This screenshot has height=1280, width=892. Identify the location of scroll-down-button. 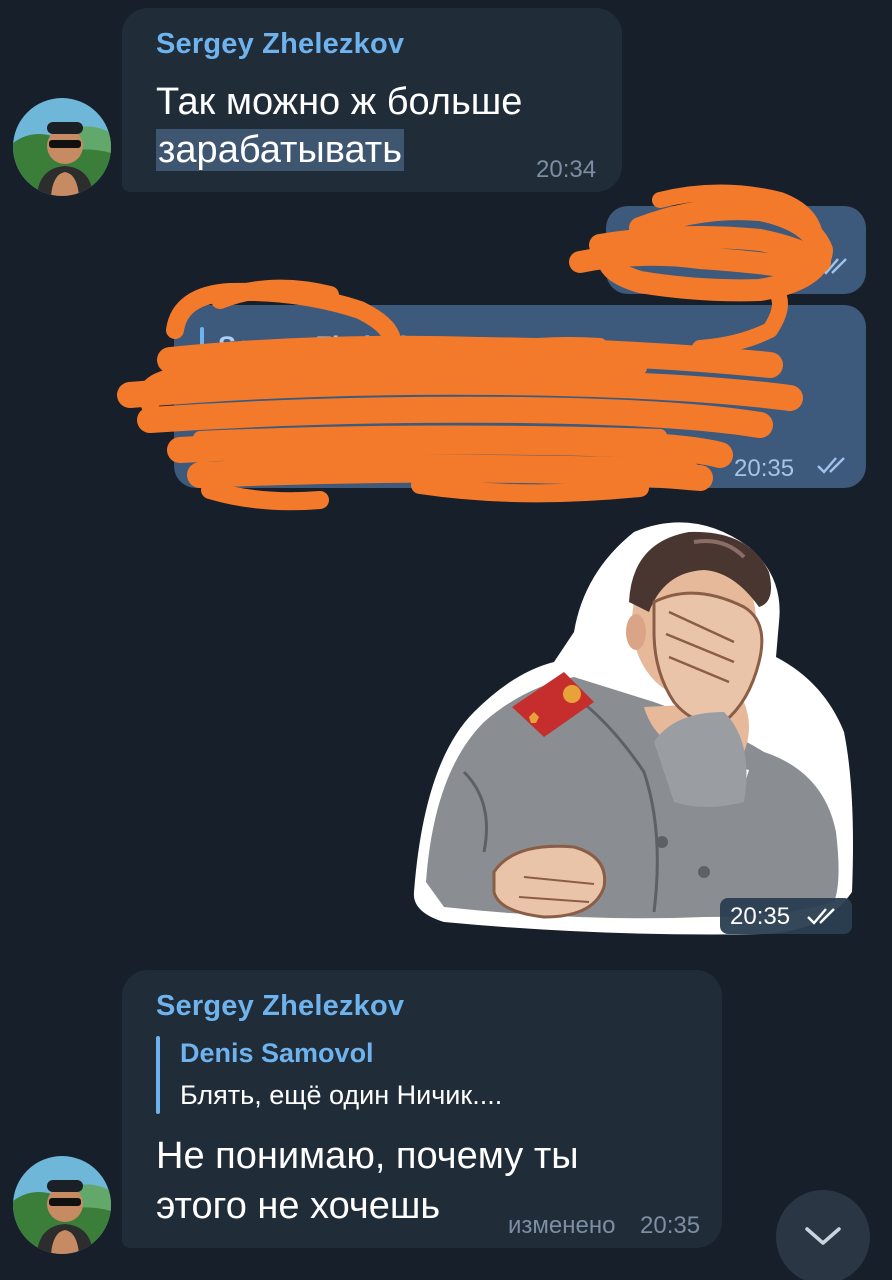
(823, 1235).